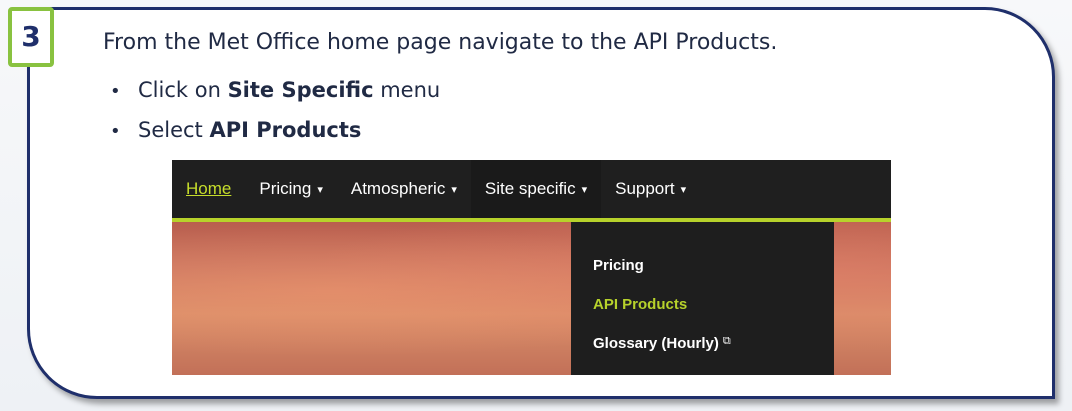 This screenshot has width=1072, height=411. I want to click on nav-item-support: Support ▾, so click(650, 189).